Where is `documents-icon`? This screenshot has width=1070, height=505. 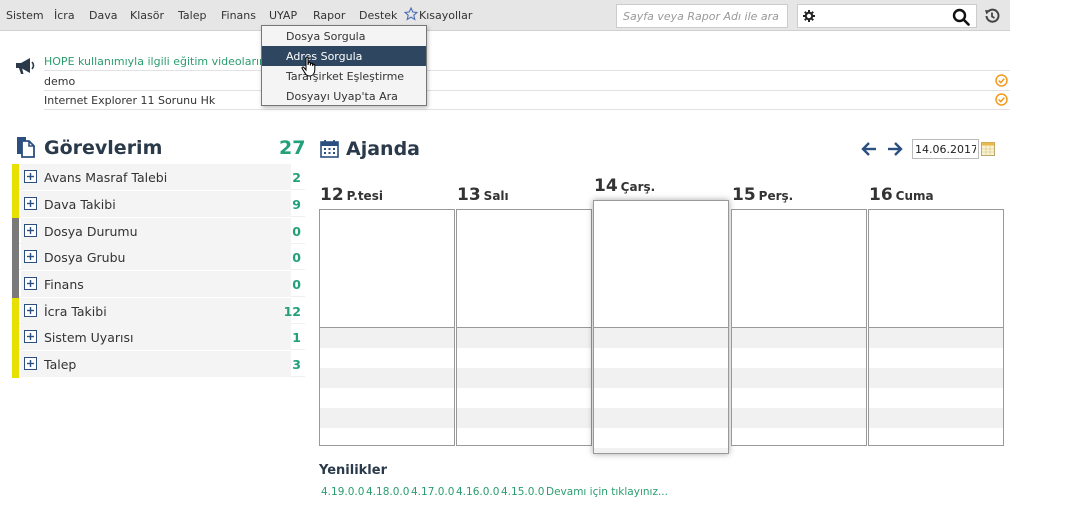 documents-icon is located at coordinates (26, 147).